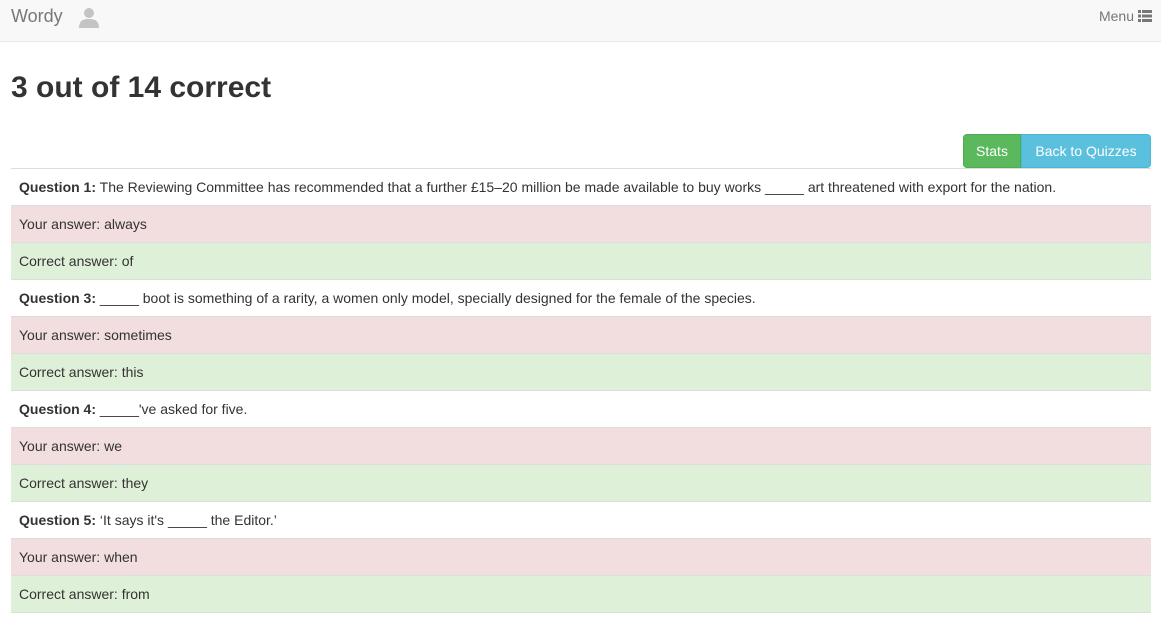  Describe the element at coordinates (581, 483) in the screenshot. I see `correct-answer-row: Correct answer: they` at that location.